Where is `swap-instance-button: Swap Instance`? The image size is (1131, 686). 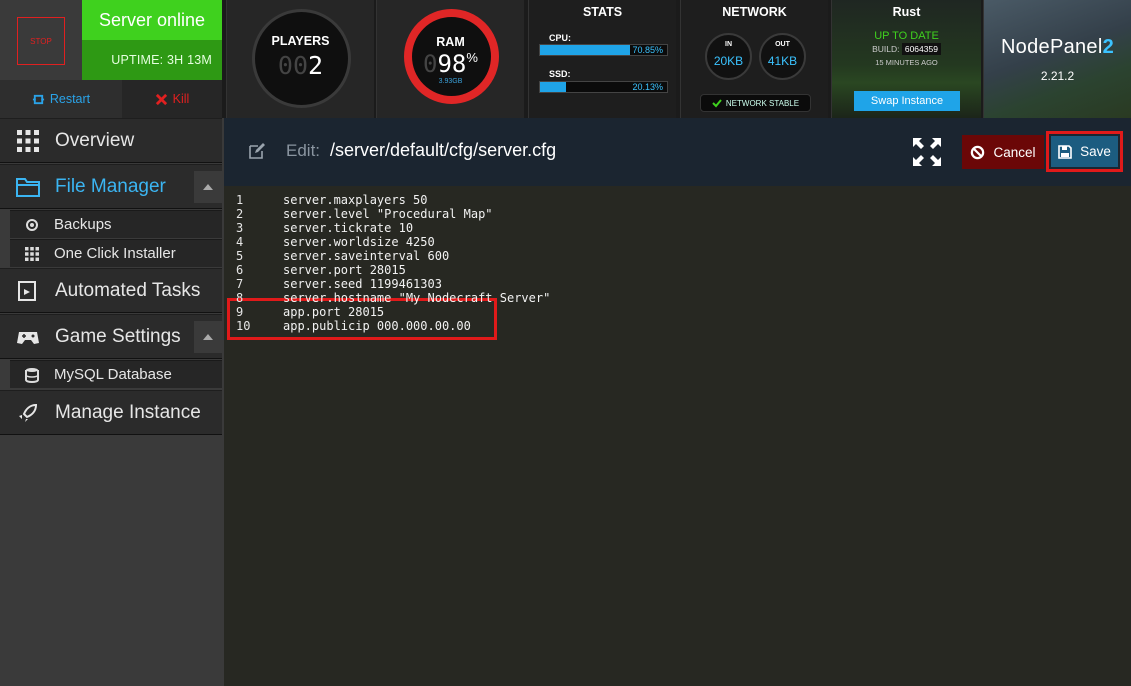
swap-instance-button: Swap Instance is located at coordinates (907, 101).